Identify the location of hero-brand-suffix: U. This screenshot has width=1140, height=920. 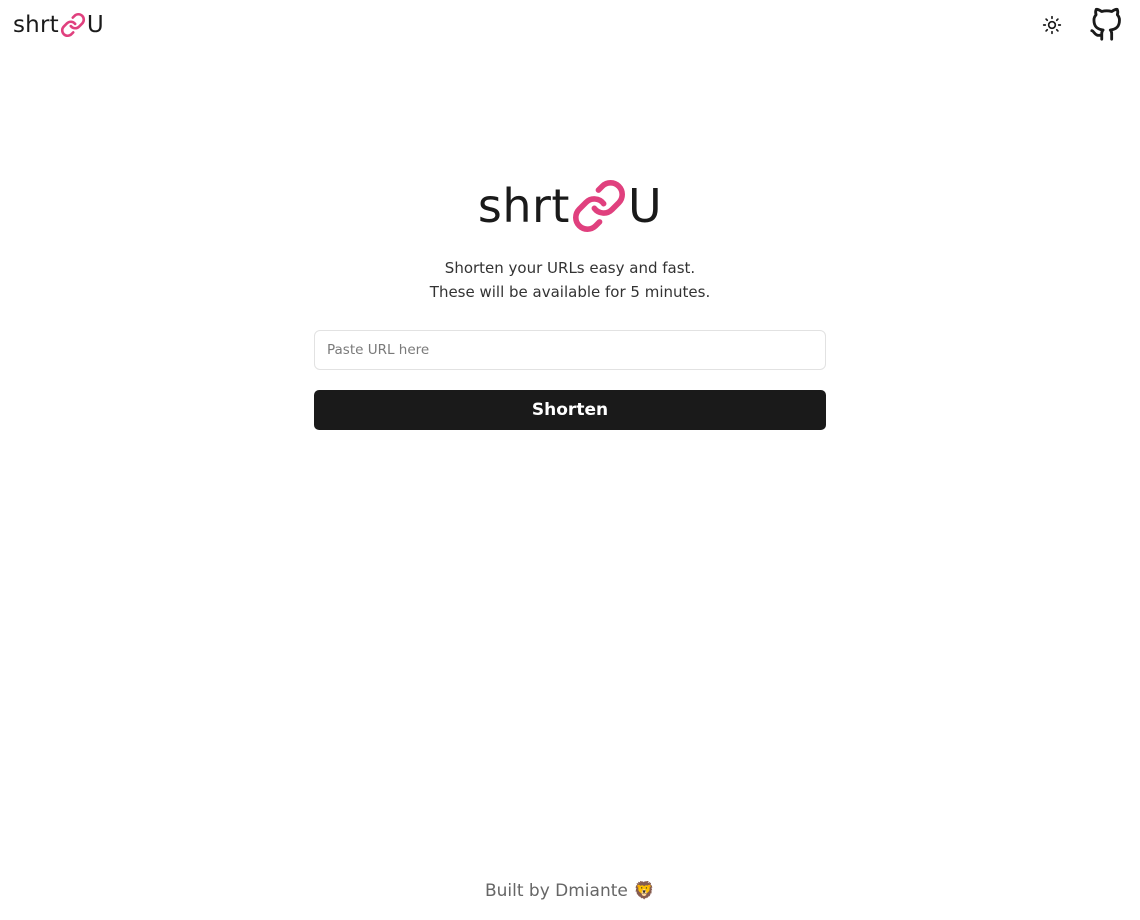
(645, 206).